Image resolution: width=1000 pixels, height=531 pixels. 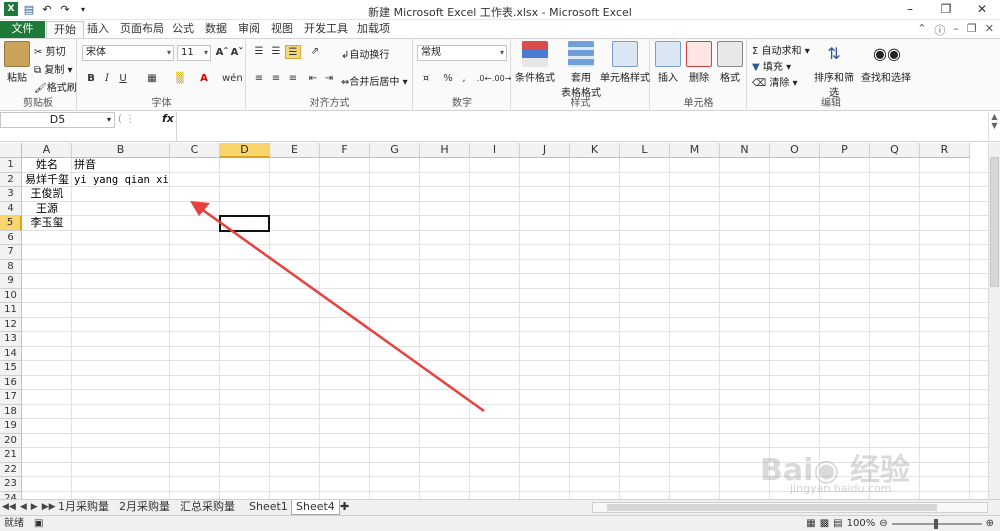 I want to click on workbook-close-icon: ✕, so click(x=989, y=30).